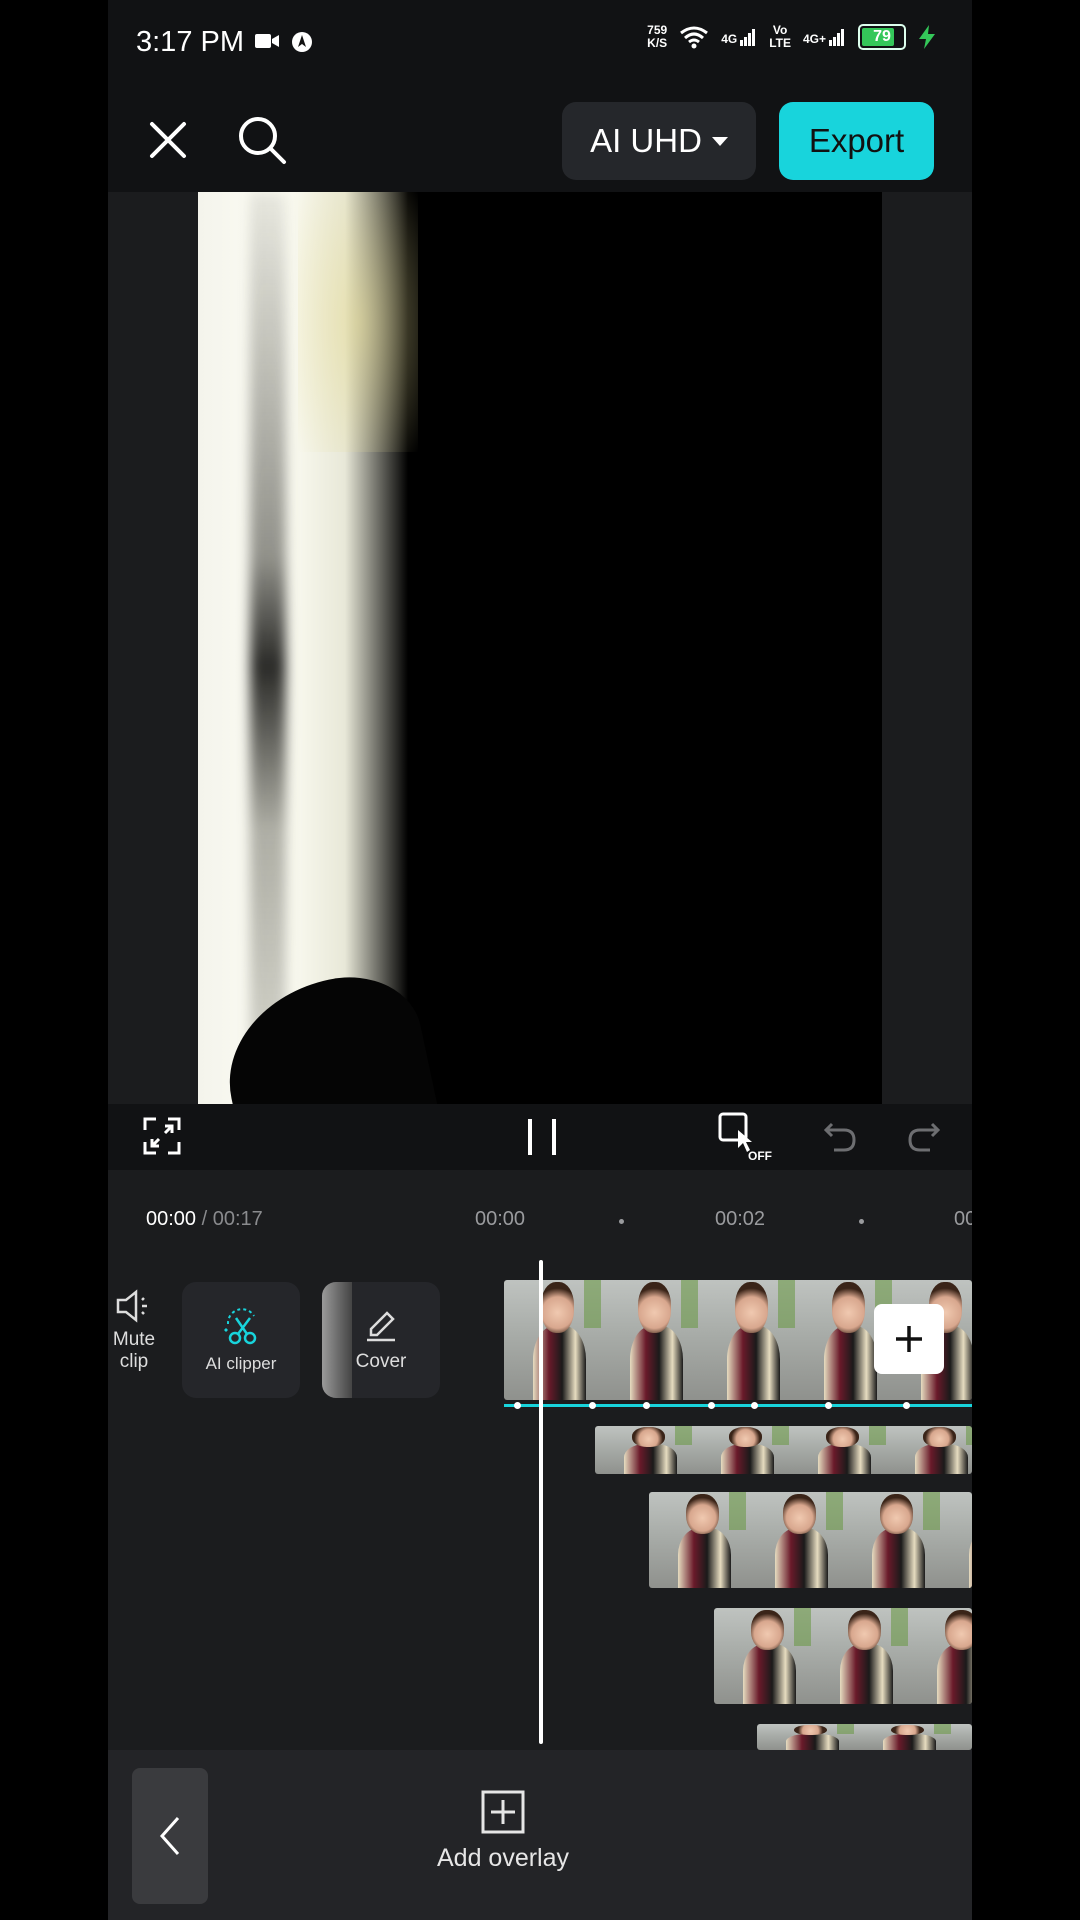 Image resolution: width=1080 pixels, height=1920 pixels. What do you see at coordinates (694, 37) in the screenshot?
I see `wifi-icon` at bounding box center [694, 37].